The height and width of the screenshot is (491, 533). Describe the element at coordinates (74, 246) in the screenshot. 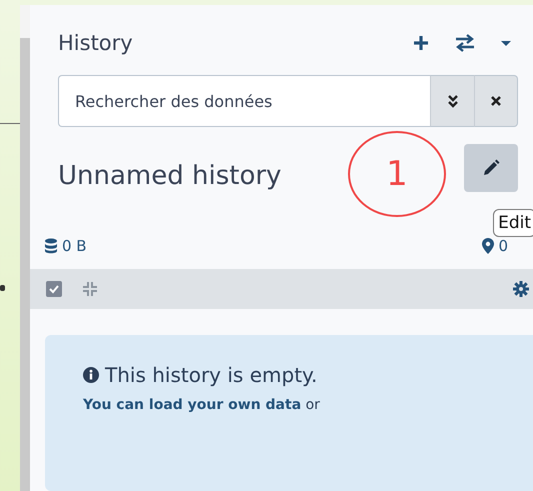

I see `size-label: 0 B` at that location.